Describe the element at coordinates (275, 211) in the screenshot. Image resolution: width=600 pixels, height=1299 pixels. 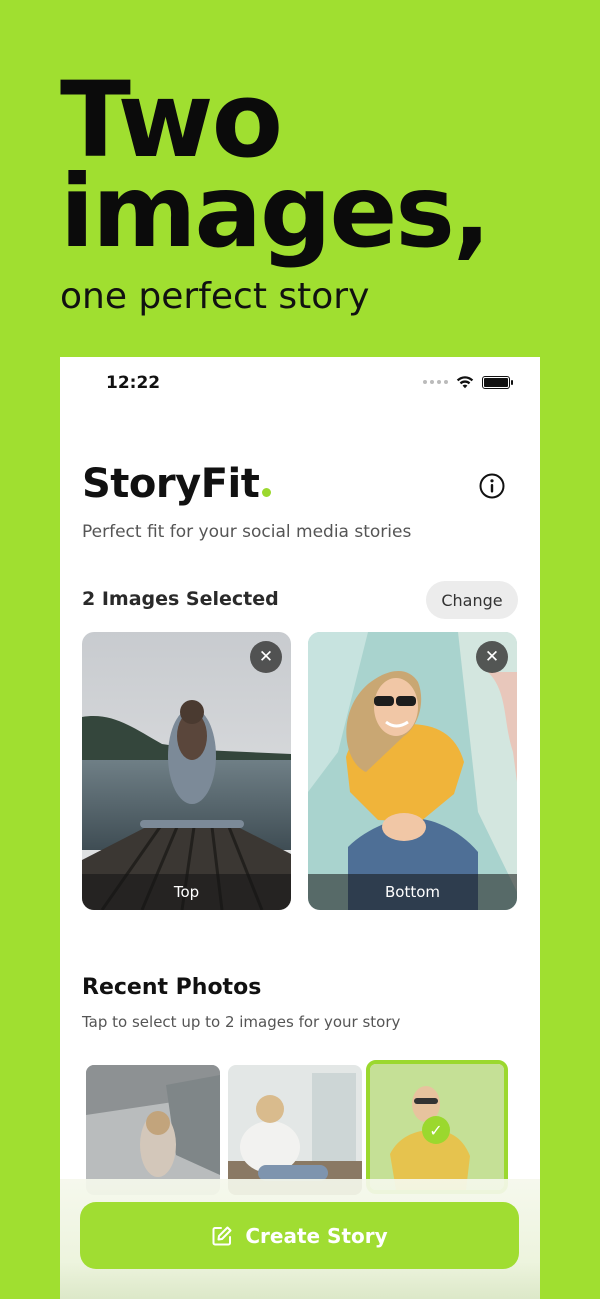
I see `hero-line-2: images,` at that location.